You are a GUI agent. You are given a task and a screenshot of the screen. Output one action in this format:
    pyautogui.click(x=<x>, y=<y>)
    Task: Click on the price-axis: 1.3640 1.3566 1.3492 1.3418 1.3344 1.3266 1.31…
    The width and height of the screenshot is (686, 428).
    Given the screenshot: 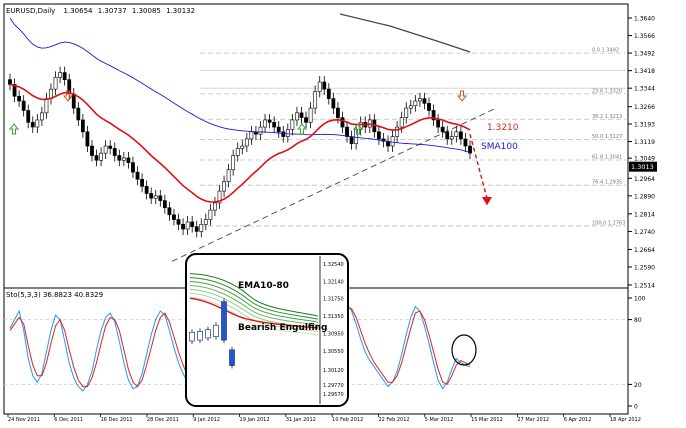 What is the action you would take?
    pyautogui.click(x=642, y=153)
    